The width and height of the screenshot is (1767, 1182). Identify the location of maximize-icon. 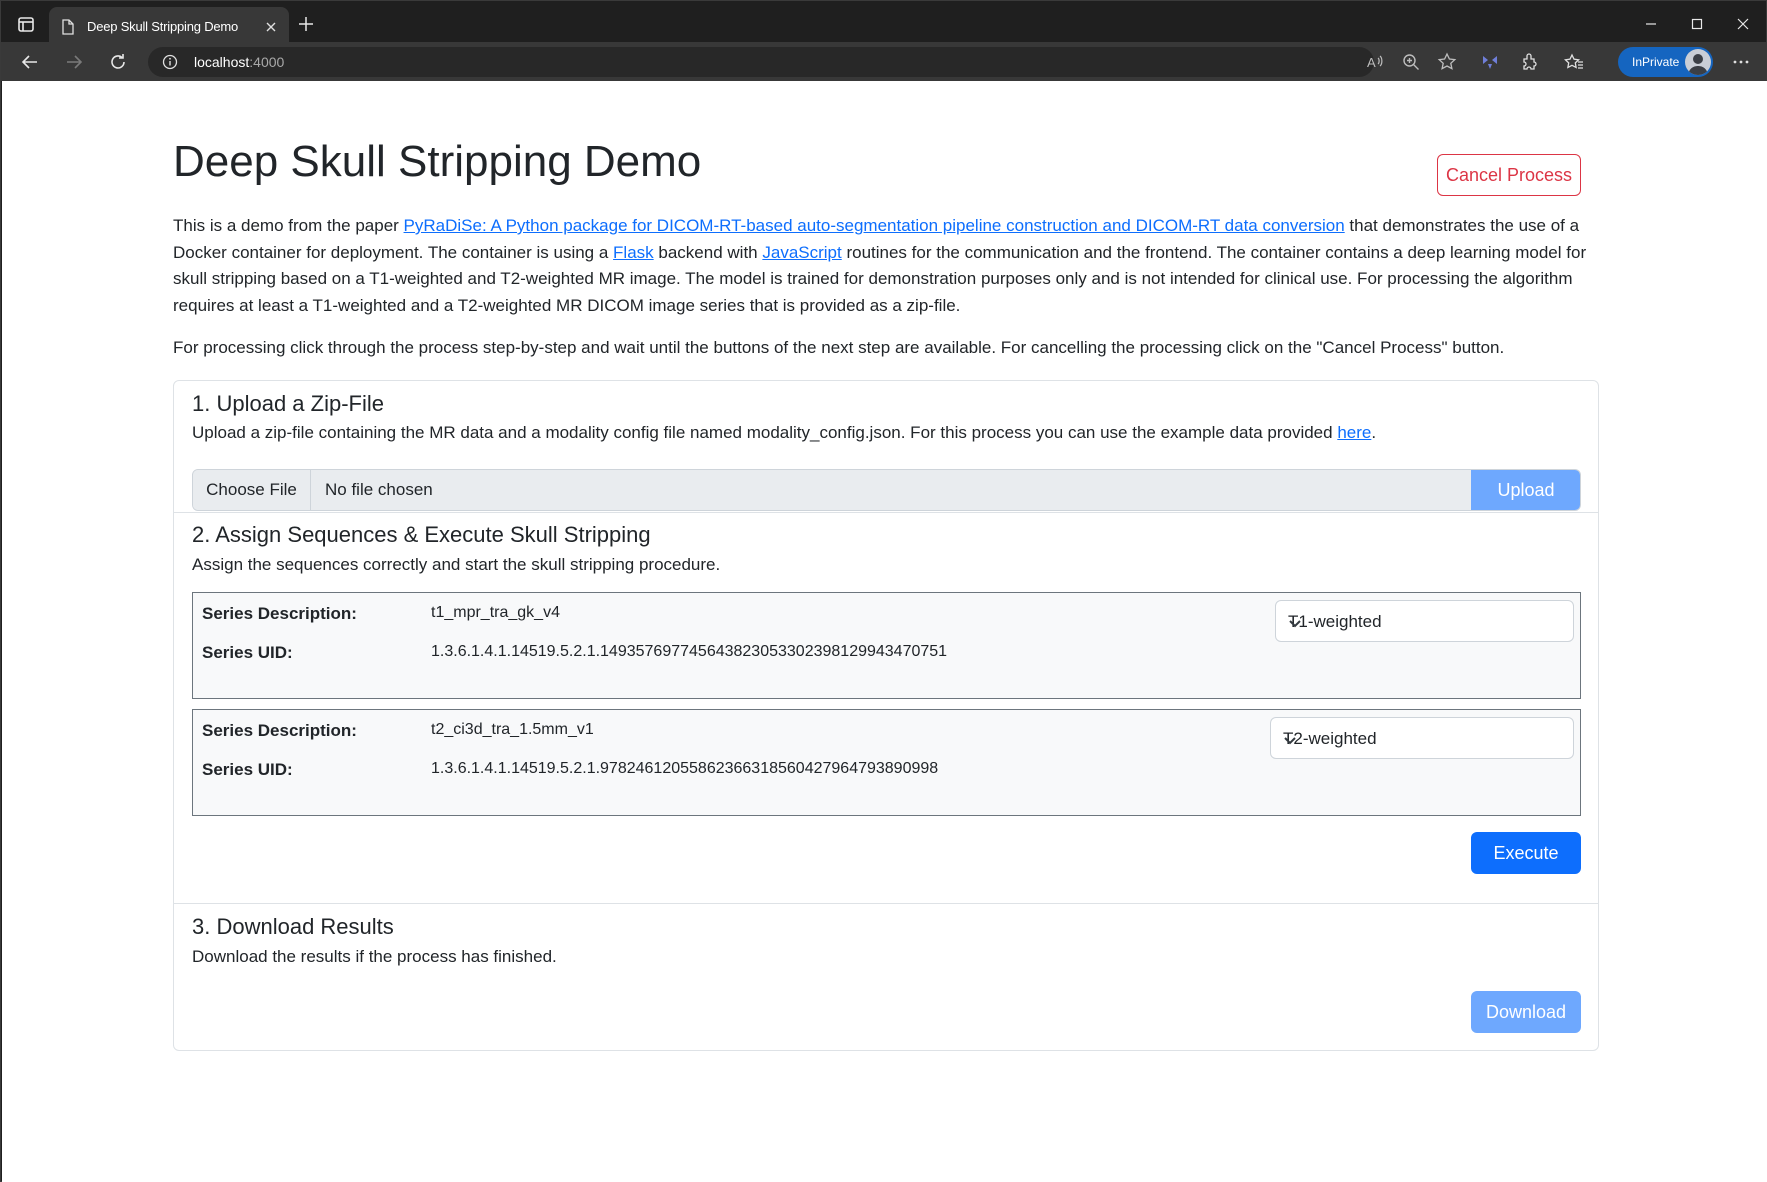
(1697, 24).